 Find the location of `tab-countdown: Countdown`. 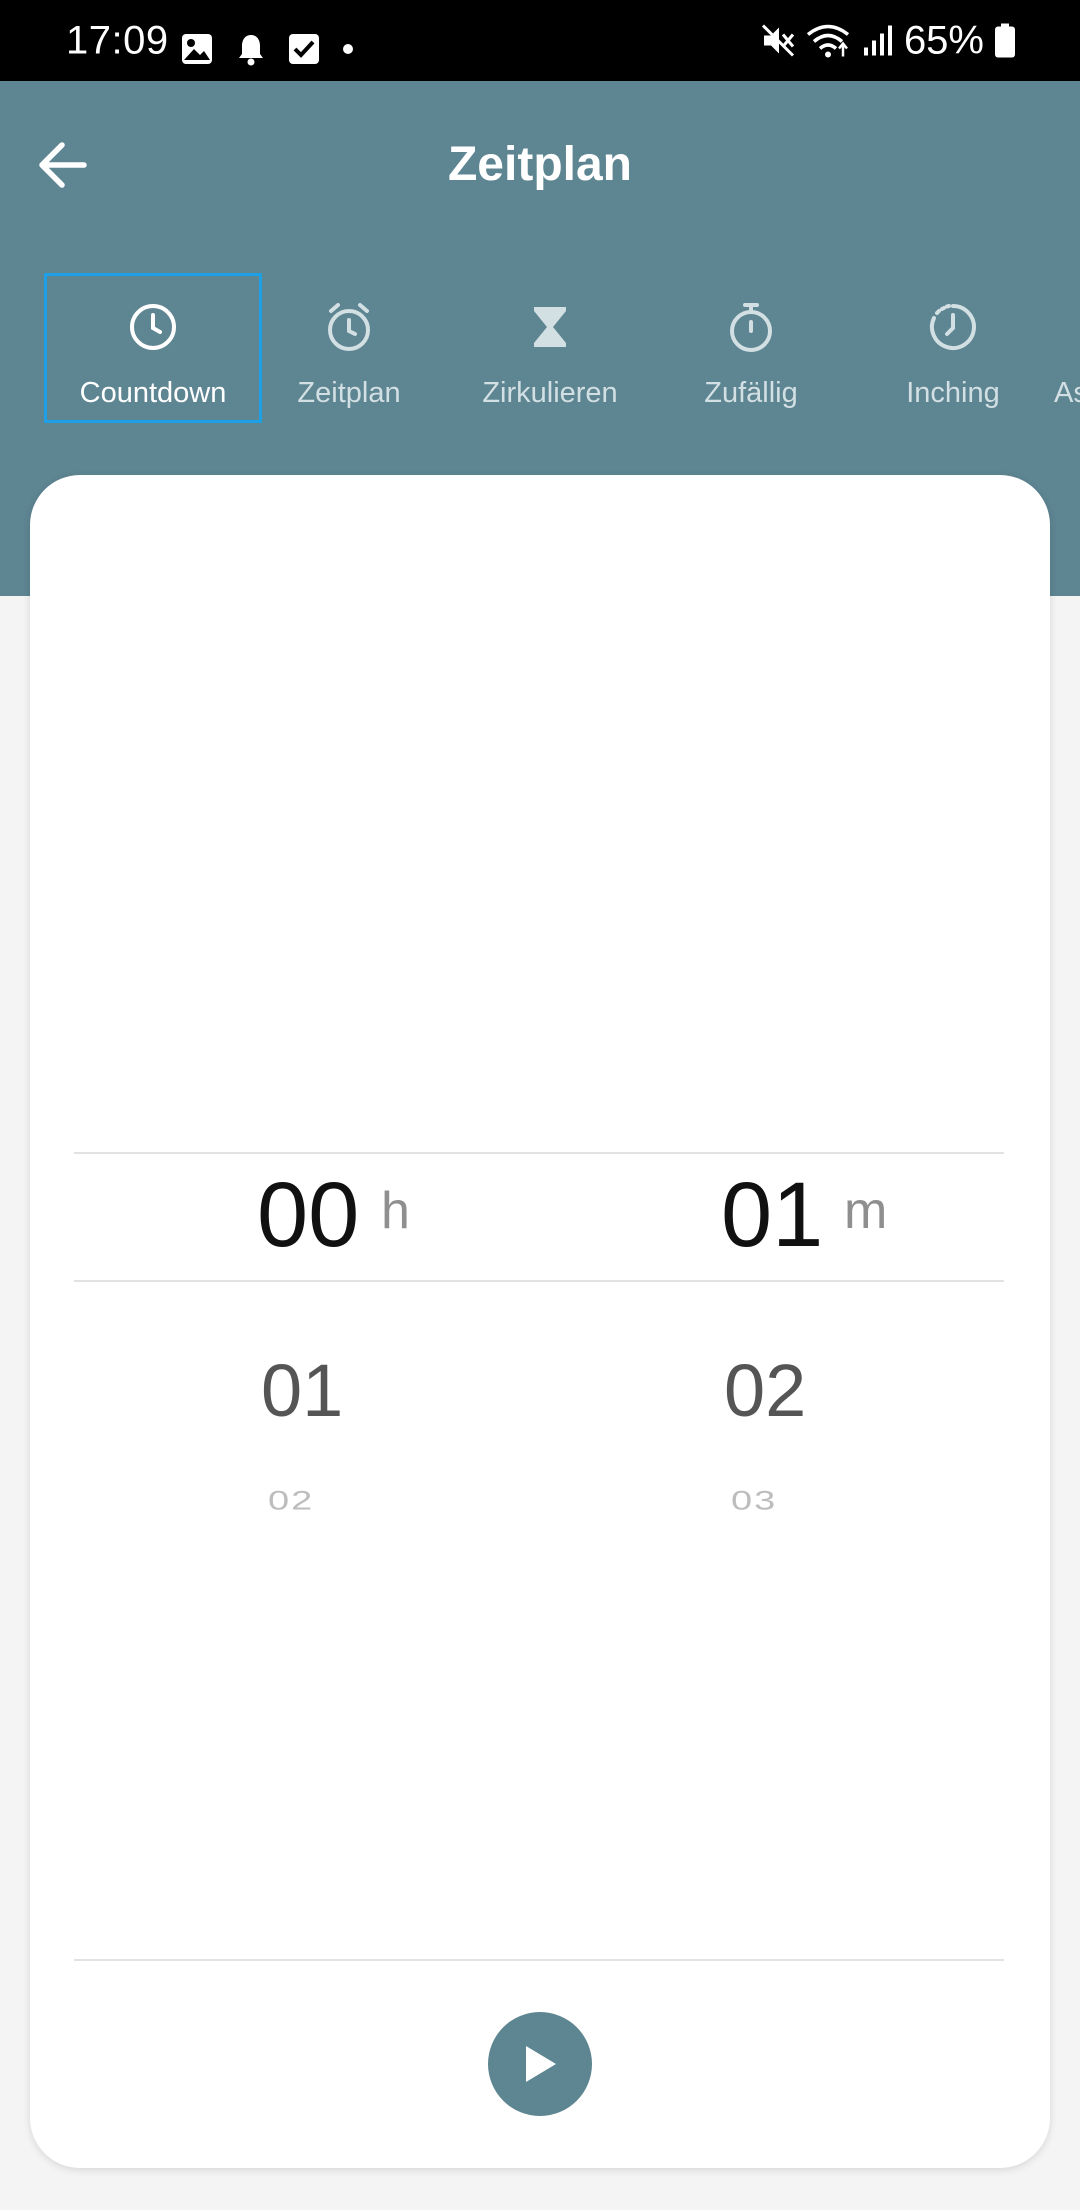

tab-countdown: Countdown is located at coordinates (153, 348).